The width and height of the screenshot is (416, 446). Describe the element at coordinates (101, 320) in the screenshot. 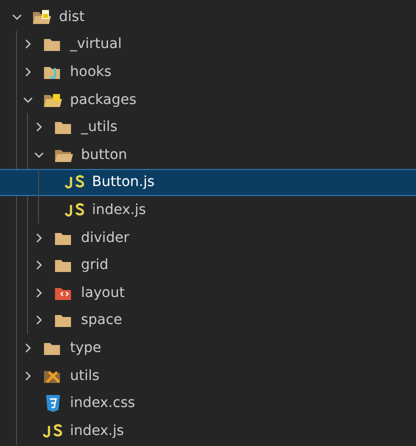

I see `folder-name: space` at that location.